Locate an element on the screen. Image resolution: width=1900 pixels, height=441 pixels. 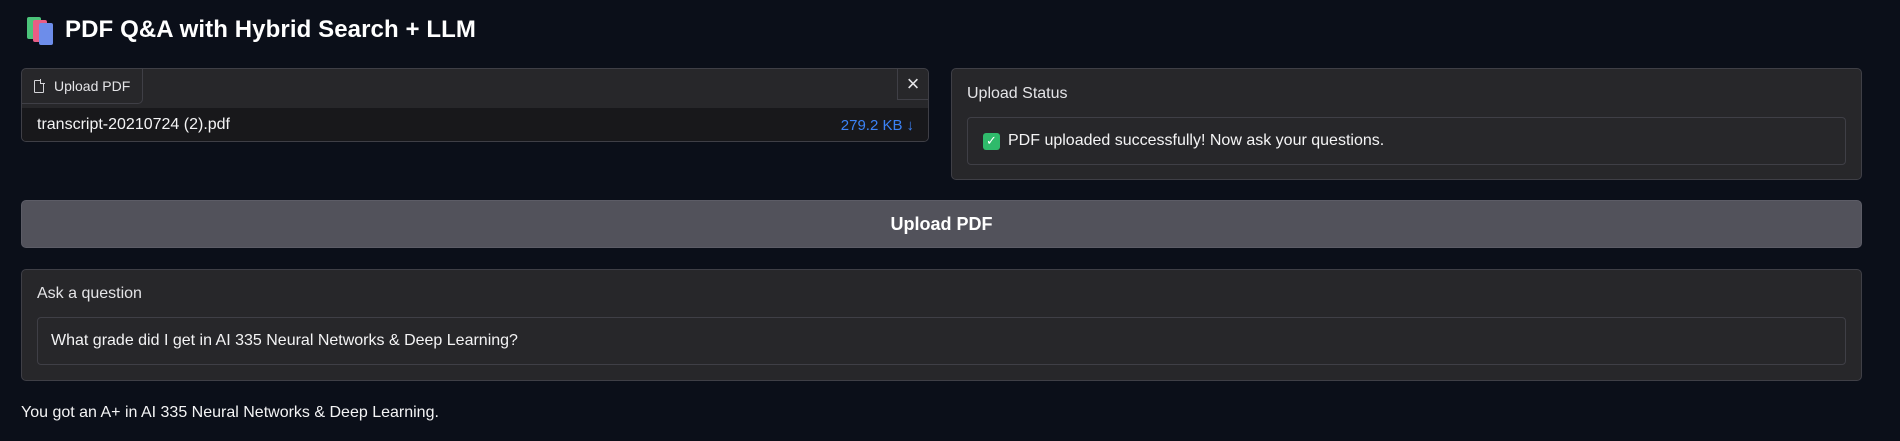
file-name: transcript-20210724 (2).pdf is located at coordinates (133, 124).